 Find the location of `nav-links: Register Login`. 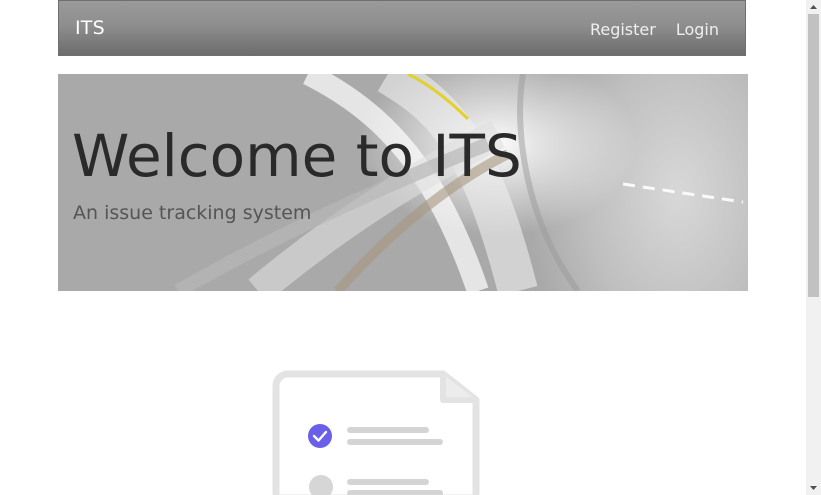

nav-links: Register Login is located at coordinates (654, 29).